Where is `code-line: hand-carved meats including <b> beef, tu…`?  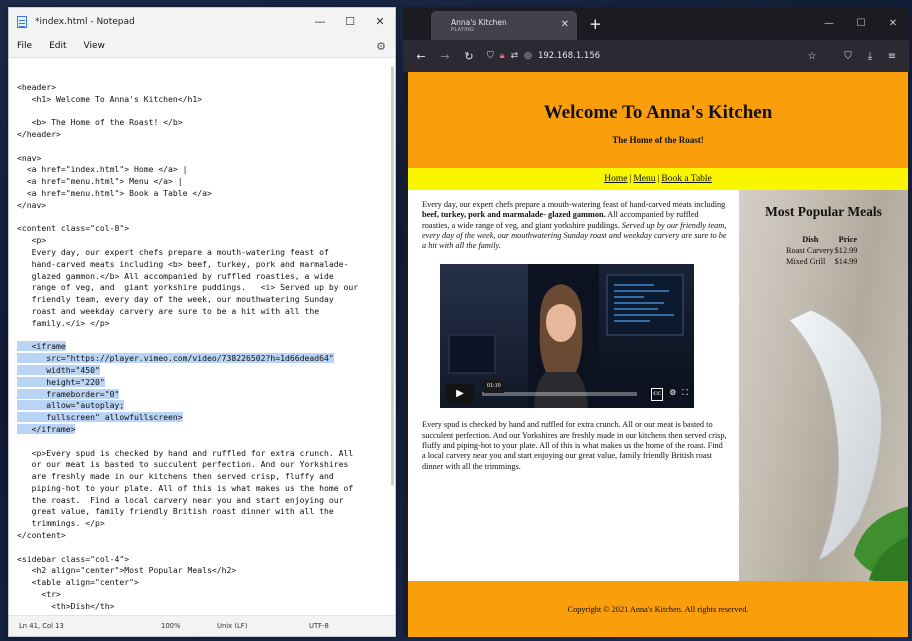
code-line: hand-carved meats including <b> beef, tu… is located at coordinates (201, 265).